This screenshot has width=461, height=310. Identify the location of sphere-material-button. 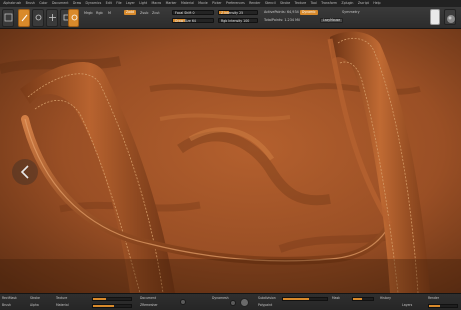
(450, 17).